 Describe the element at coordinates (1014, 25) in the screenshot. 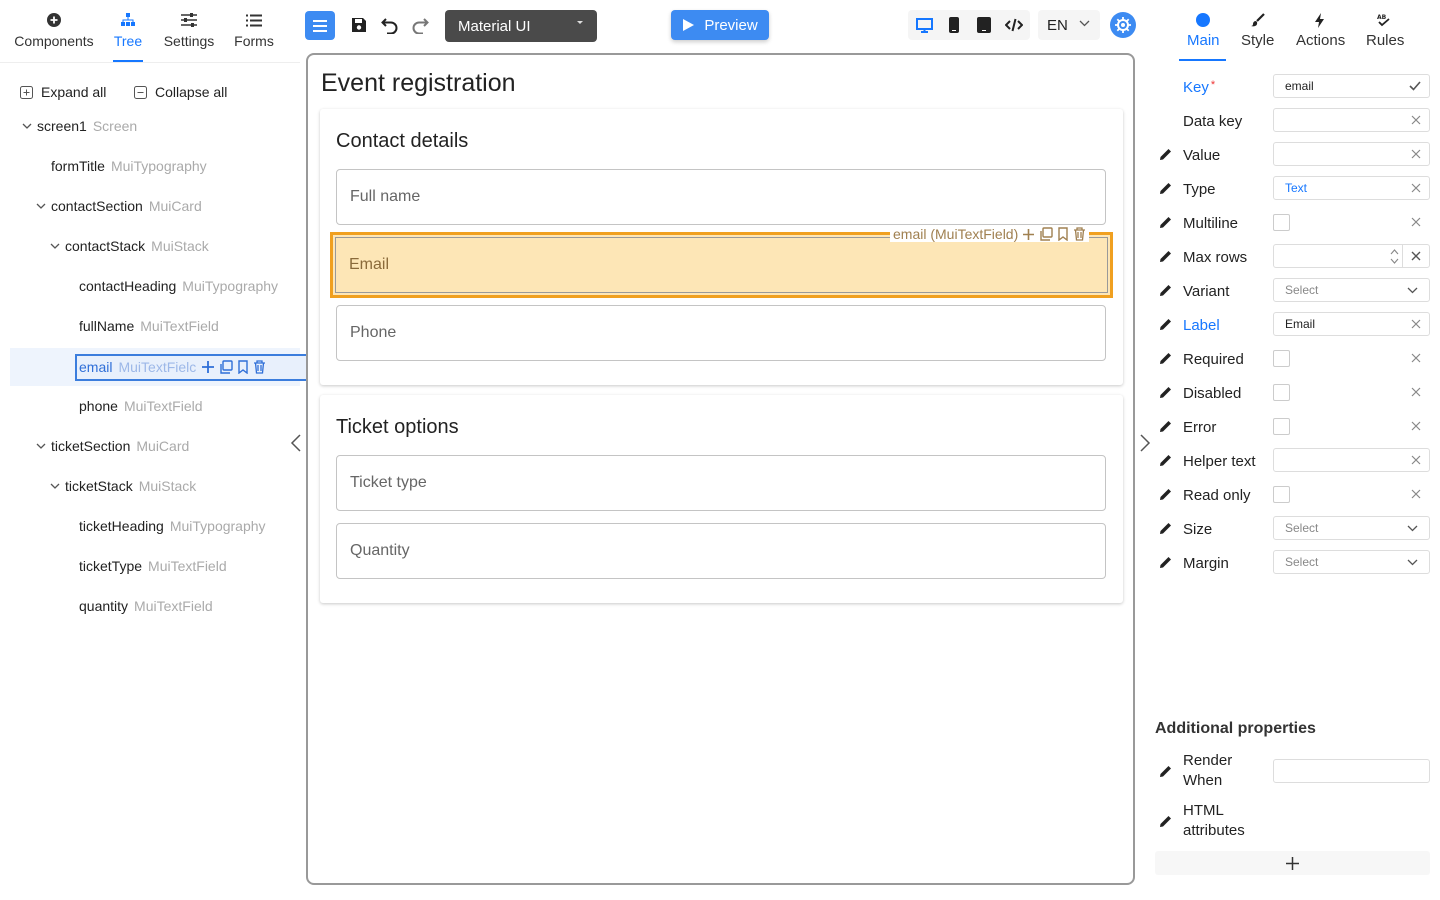

I see `code-button` at that location.